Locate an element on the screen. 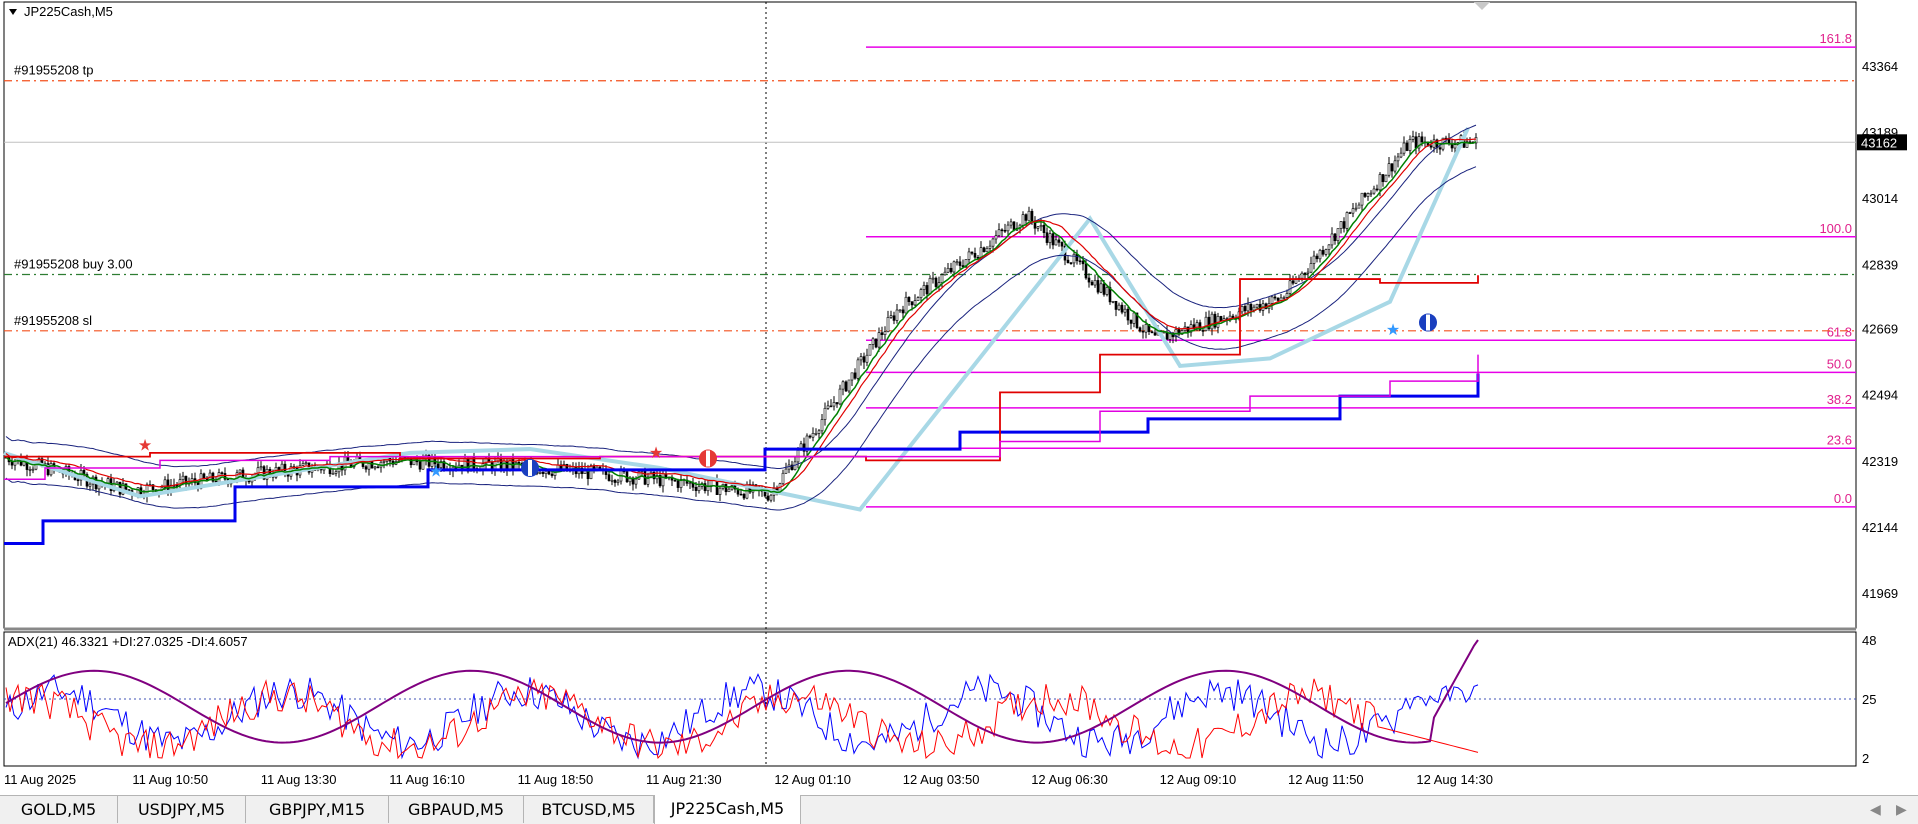  adx-axis-tick-label: 48 is located at coordinates (1869, 640).